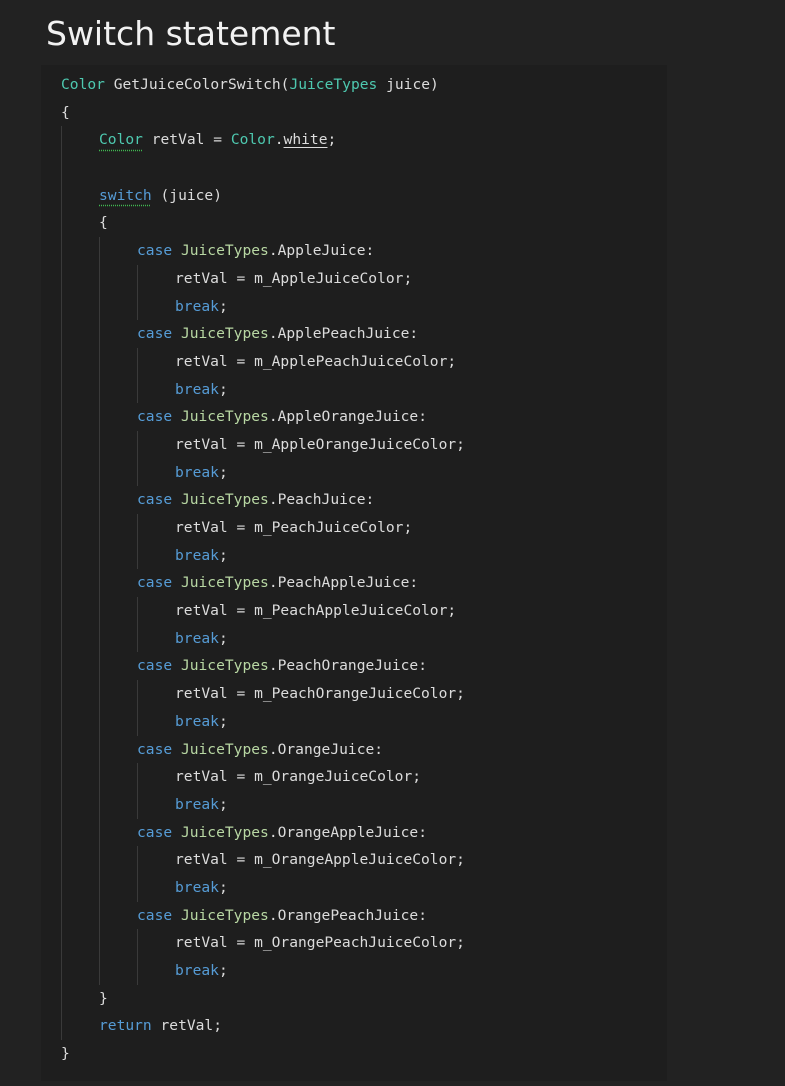 Image resolution: width=785 pixels, height=1086 pixels. I want to click on code-token-plain: .AppleOrangeJuice:, so click(347, 417).